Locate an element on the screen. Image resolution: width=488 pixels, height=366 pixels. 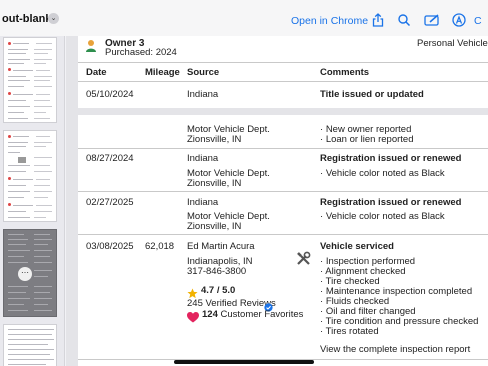
customer-favorites: 124 Customer Favorites is located at coordinates (253, 314).